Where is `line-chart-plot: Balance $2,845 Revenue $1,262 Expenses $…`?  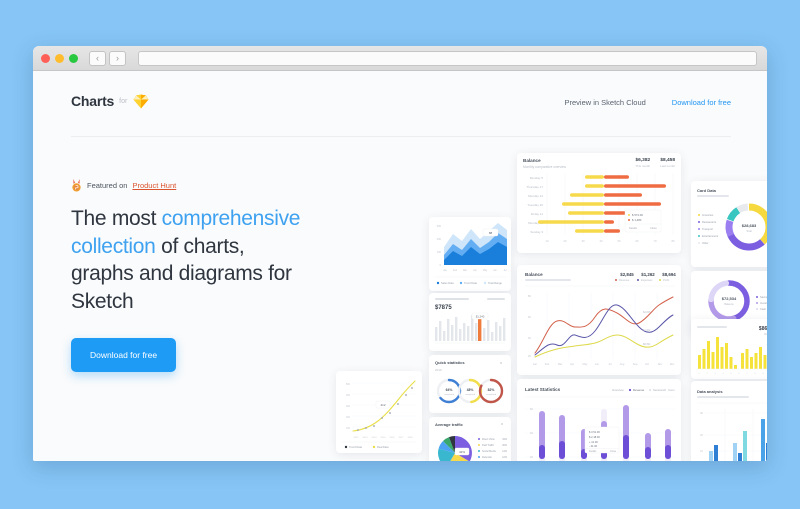 line-chart-plot: Balance $2,845 Revenue $1,262 Expenses $… is located at coordinates (600, 319).